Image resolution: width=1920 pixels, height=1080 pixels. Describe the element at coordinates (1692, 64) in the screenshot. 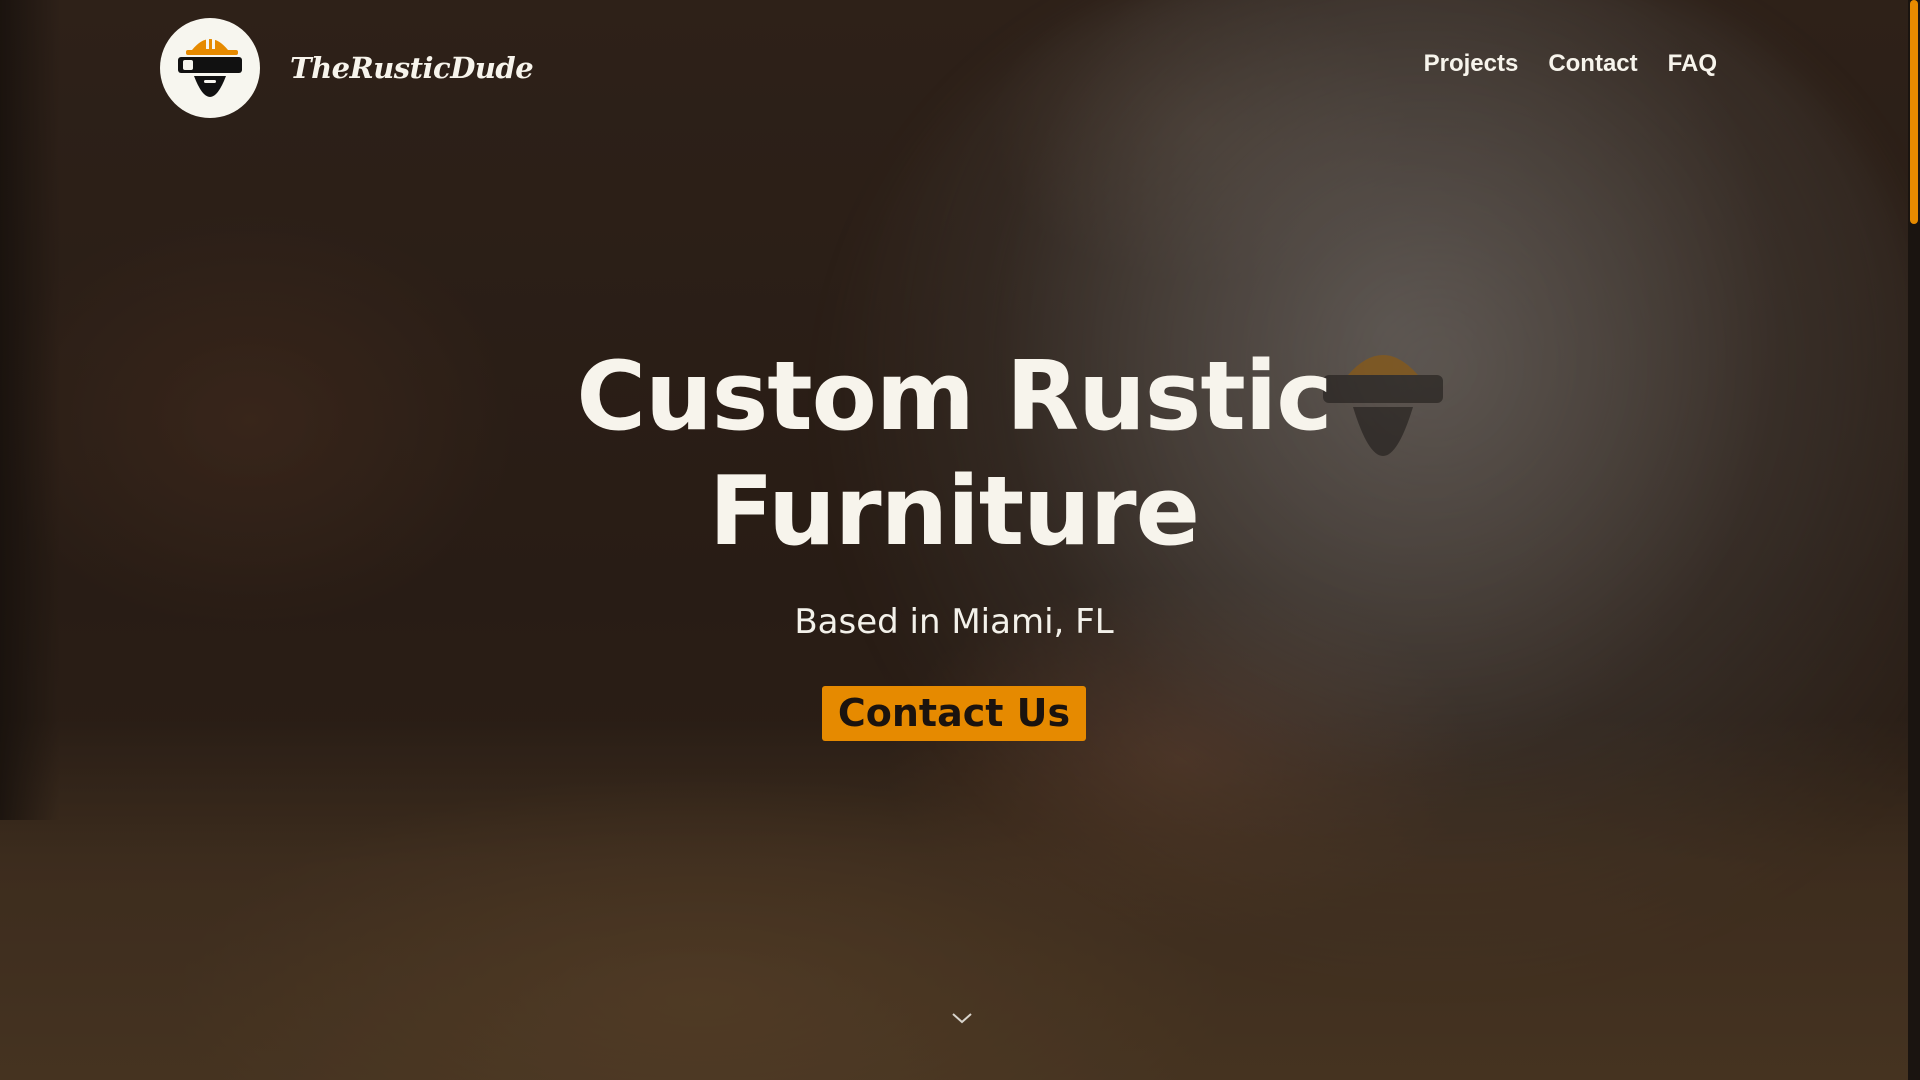

I see `nav-link-faq: FAQ` at that location.